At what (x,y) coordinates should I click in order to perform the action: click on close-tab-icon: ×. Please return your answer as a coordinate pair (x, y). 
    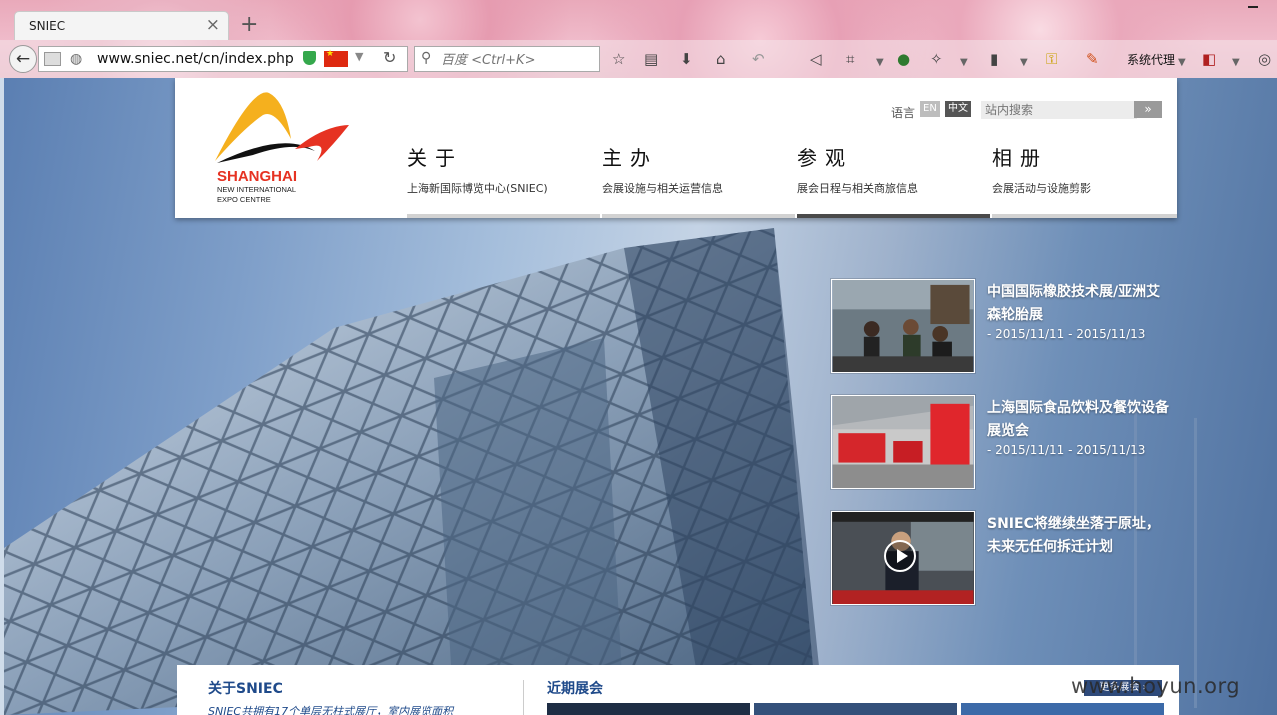
    Looking at the image, I should click on (213, 25).